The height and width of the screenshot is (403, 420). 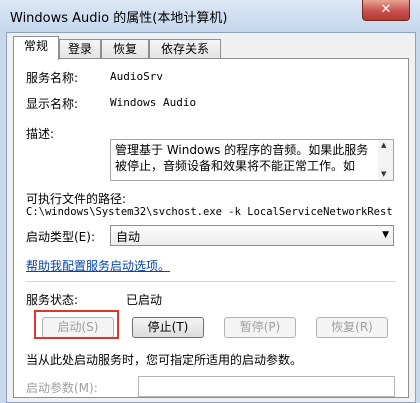 I want to click on window-title: Windows Audio 的属性(本地计算机), so click(x=119, y=18).